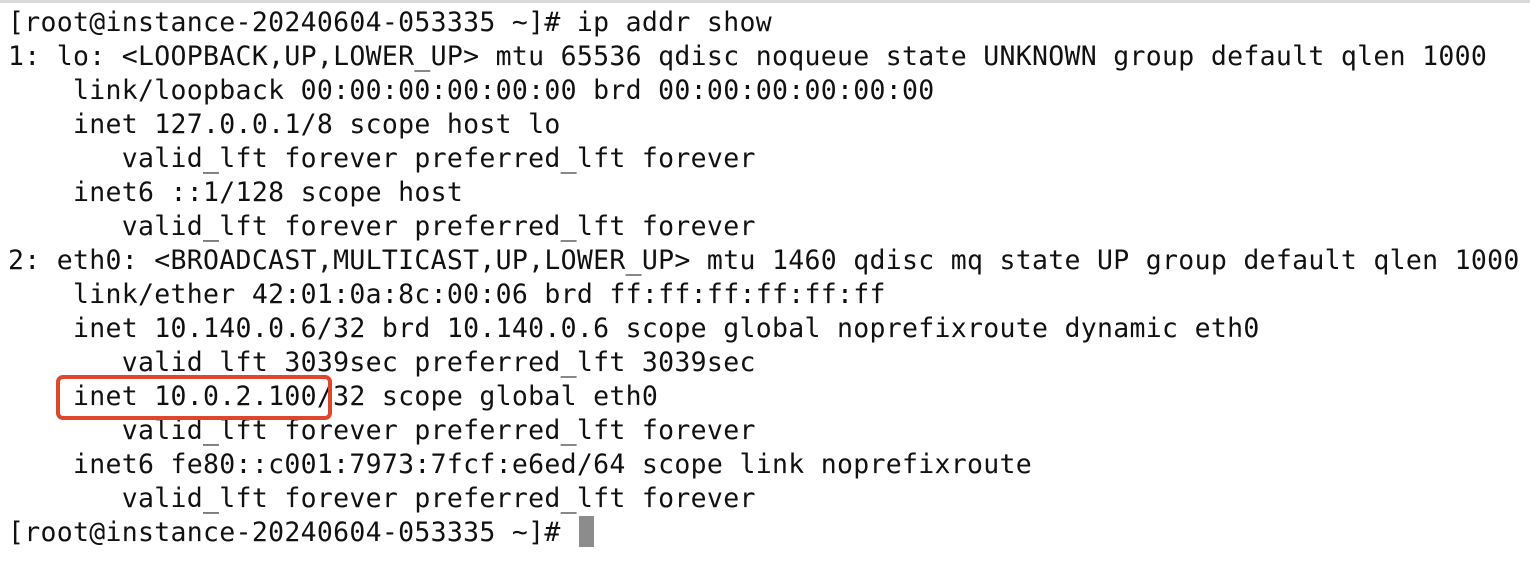 The image size is (1530, 564). What do you see at coordinates (586, 531) in the screenshot?
I see `text-cursor` at bounding box center [586, 531].